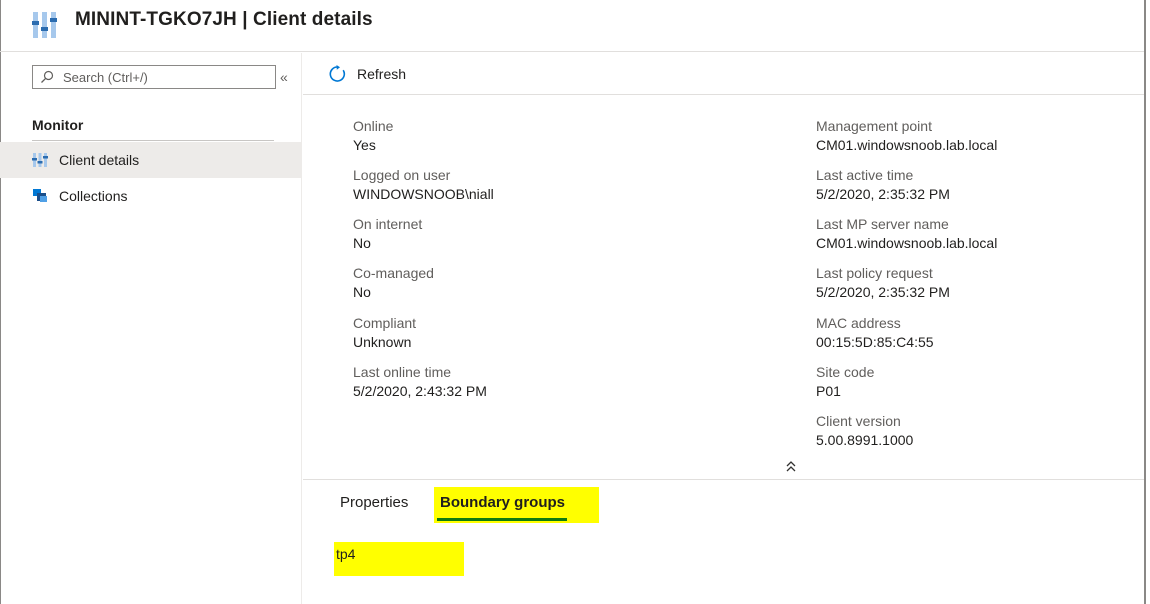 This screenshot has height=604, width=1150. I want to click on page-title: MININT-TGKO7JH | Client details, so click(224, 19).